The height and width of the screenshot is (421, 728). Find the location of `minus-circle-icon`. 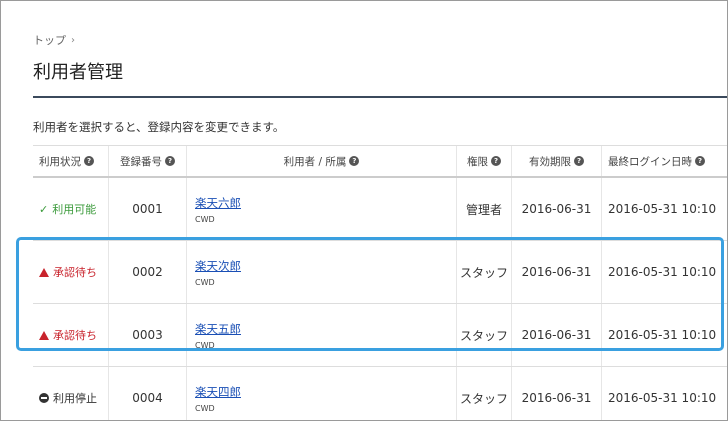

minus-circle-icon is located at coordinates (44, 398).